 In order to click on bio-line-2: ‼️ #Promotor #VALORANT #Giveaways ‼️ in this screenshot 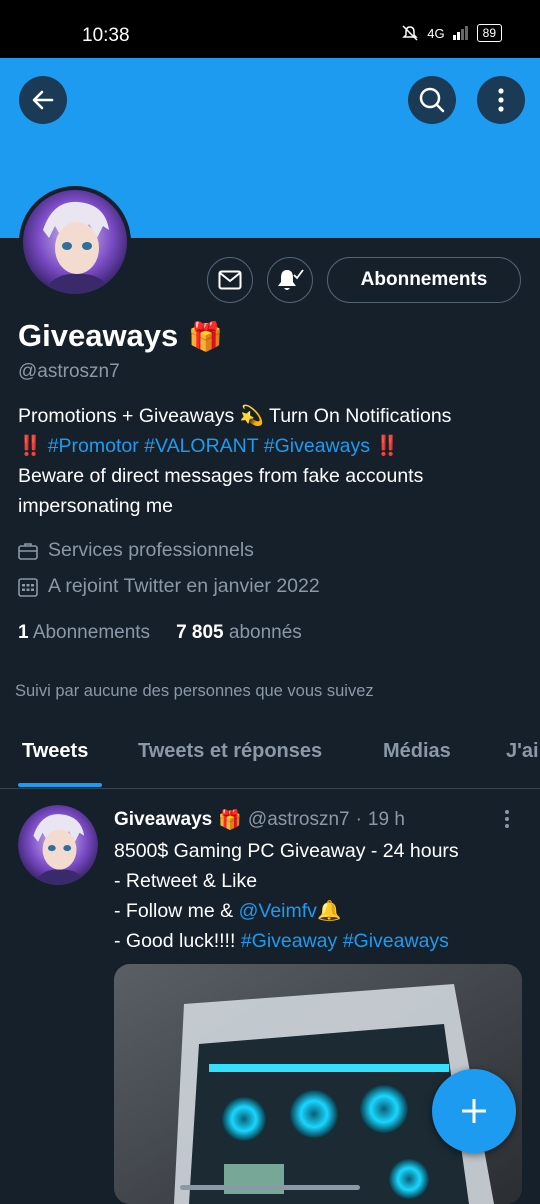, I will do `click(273, 446)`.